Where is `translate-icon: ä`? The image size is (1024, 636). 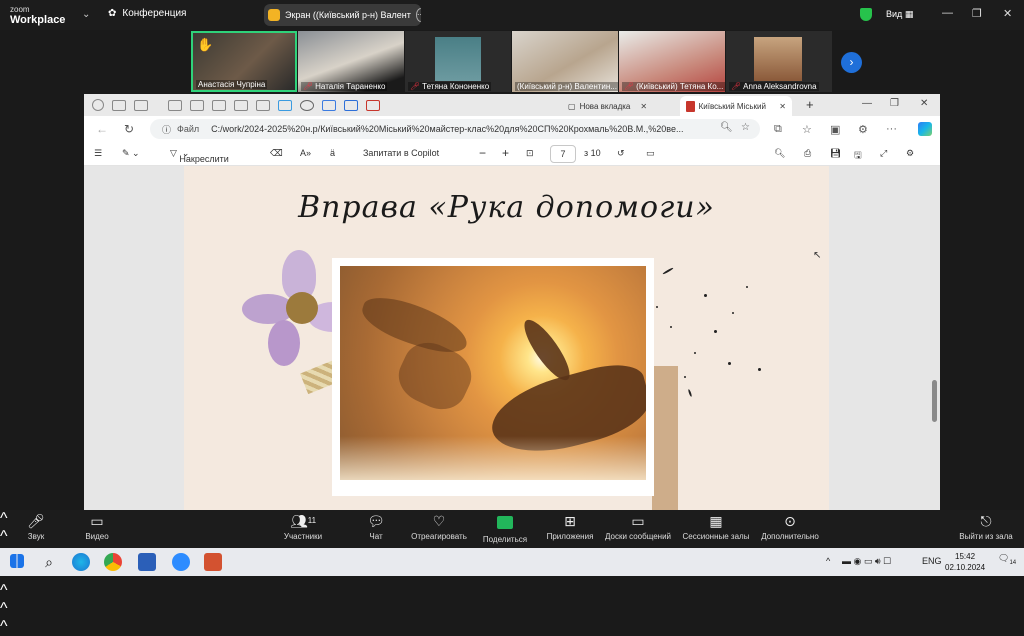
translate-icon: ä is located at coordinates (332, 153).